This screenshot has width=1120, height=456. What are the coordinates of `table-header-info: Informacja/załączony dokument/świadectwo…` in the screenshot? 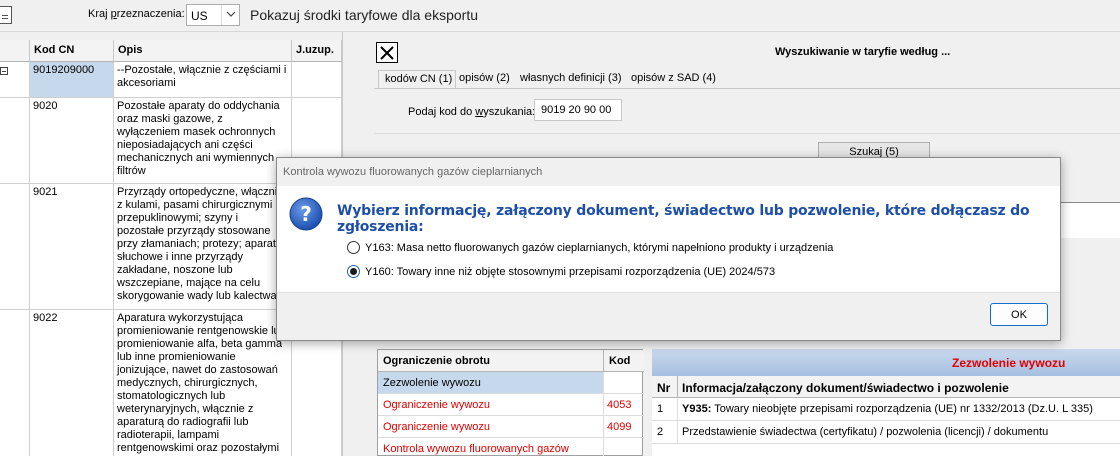 It's located at (843, 385).